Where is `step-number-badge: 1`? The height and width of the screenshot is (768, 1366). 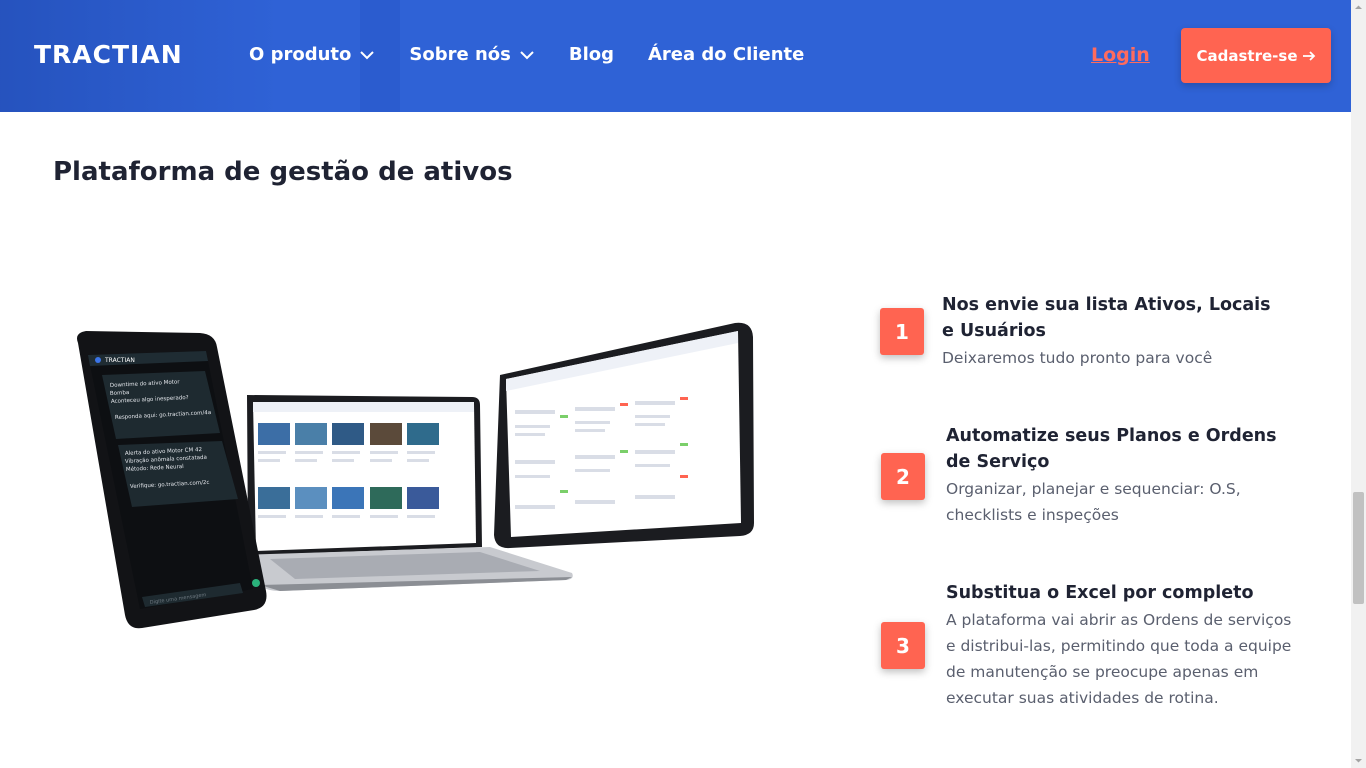
step-number-badge: 1 is located at coordinates (902, 331).